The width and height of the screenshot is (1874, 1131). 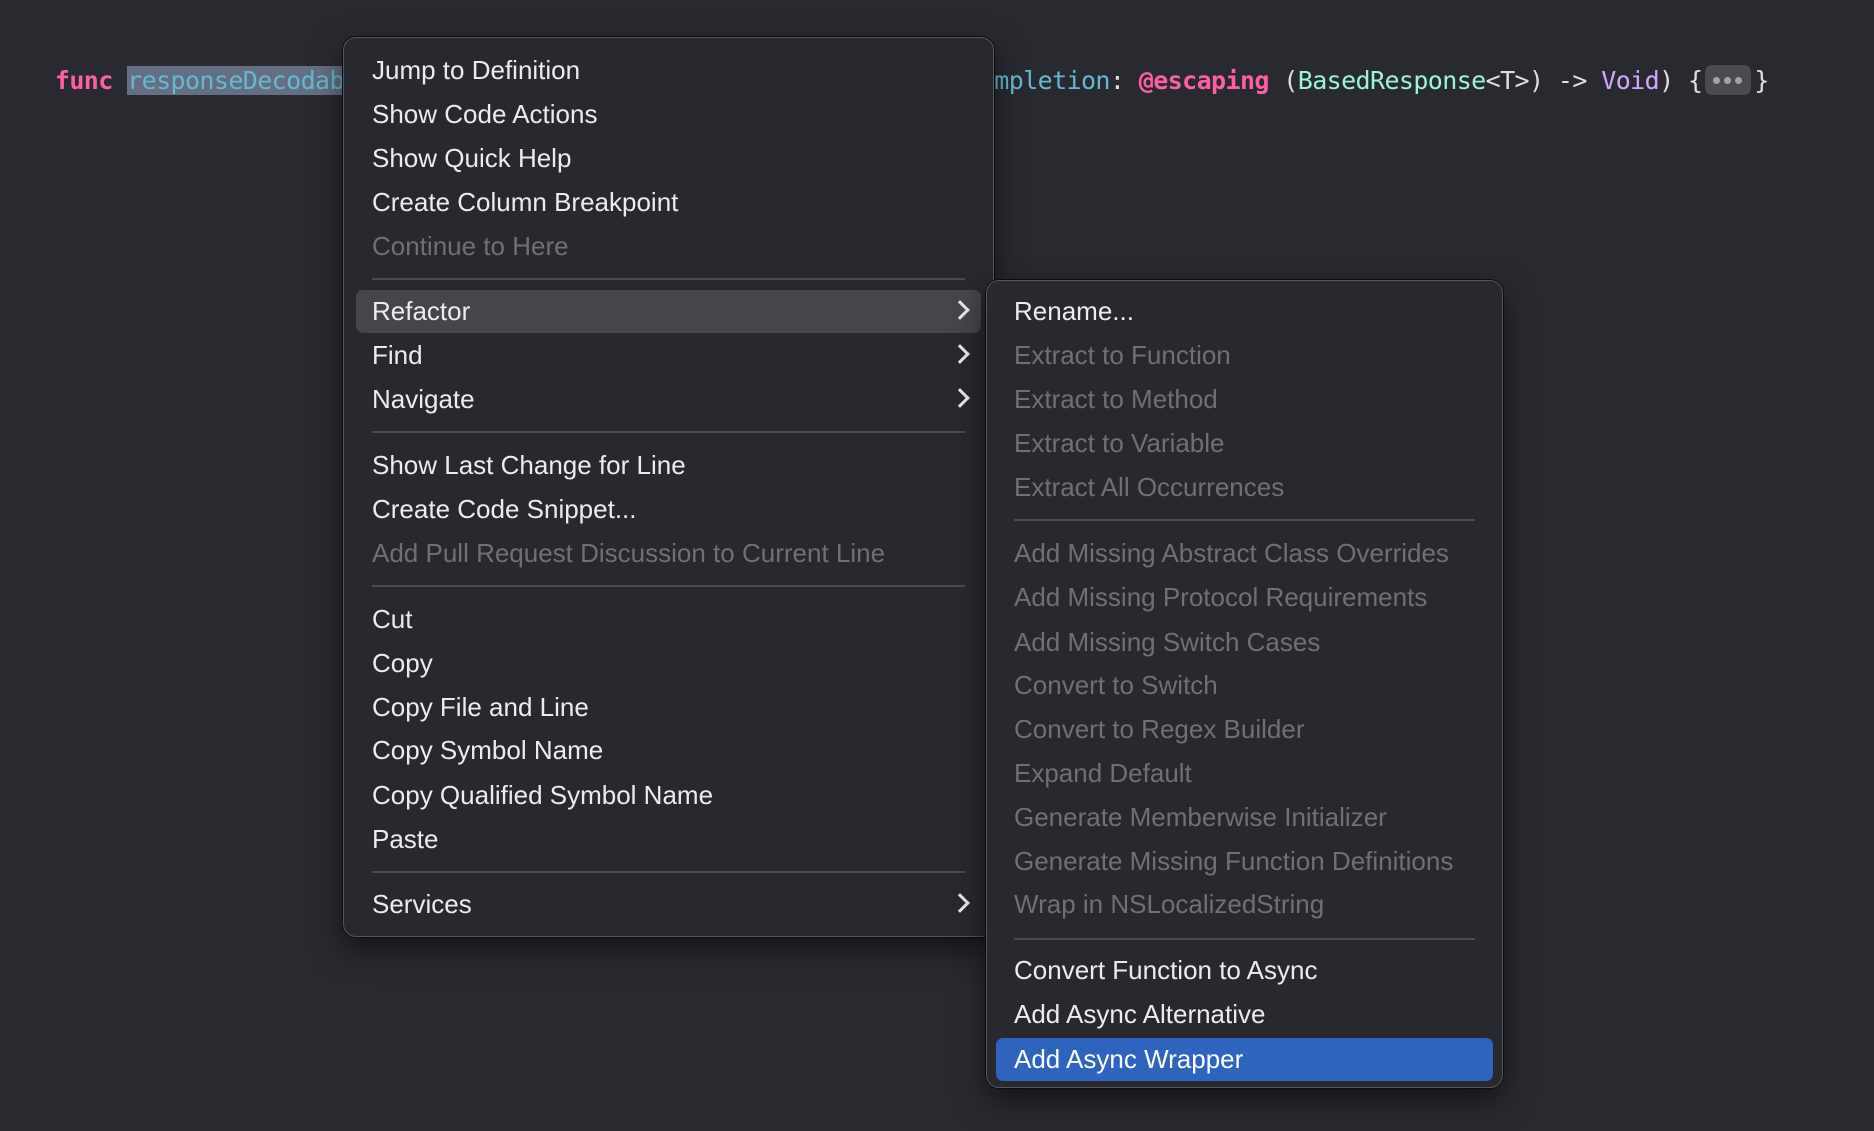 I want to click on menu-item-copy-qualified-symbol-name: Copy Qualified Symbol Name, so click(x=668, y=795).